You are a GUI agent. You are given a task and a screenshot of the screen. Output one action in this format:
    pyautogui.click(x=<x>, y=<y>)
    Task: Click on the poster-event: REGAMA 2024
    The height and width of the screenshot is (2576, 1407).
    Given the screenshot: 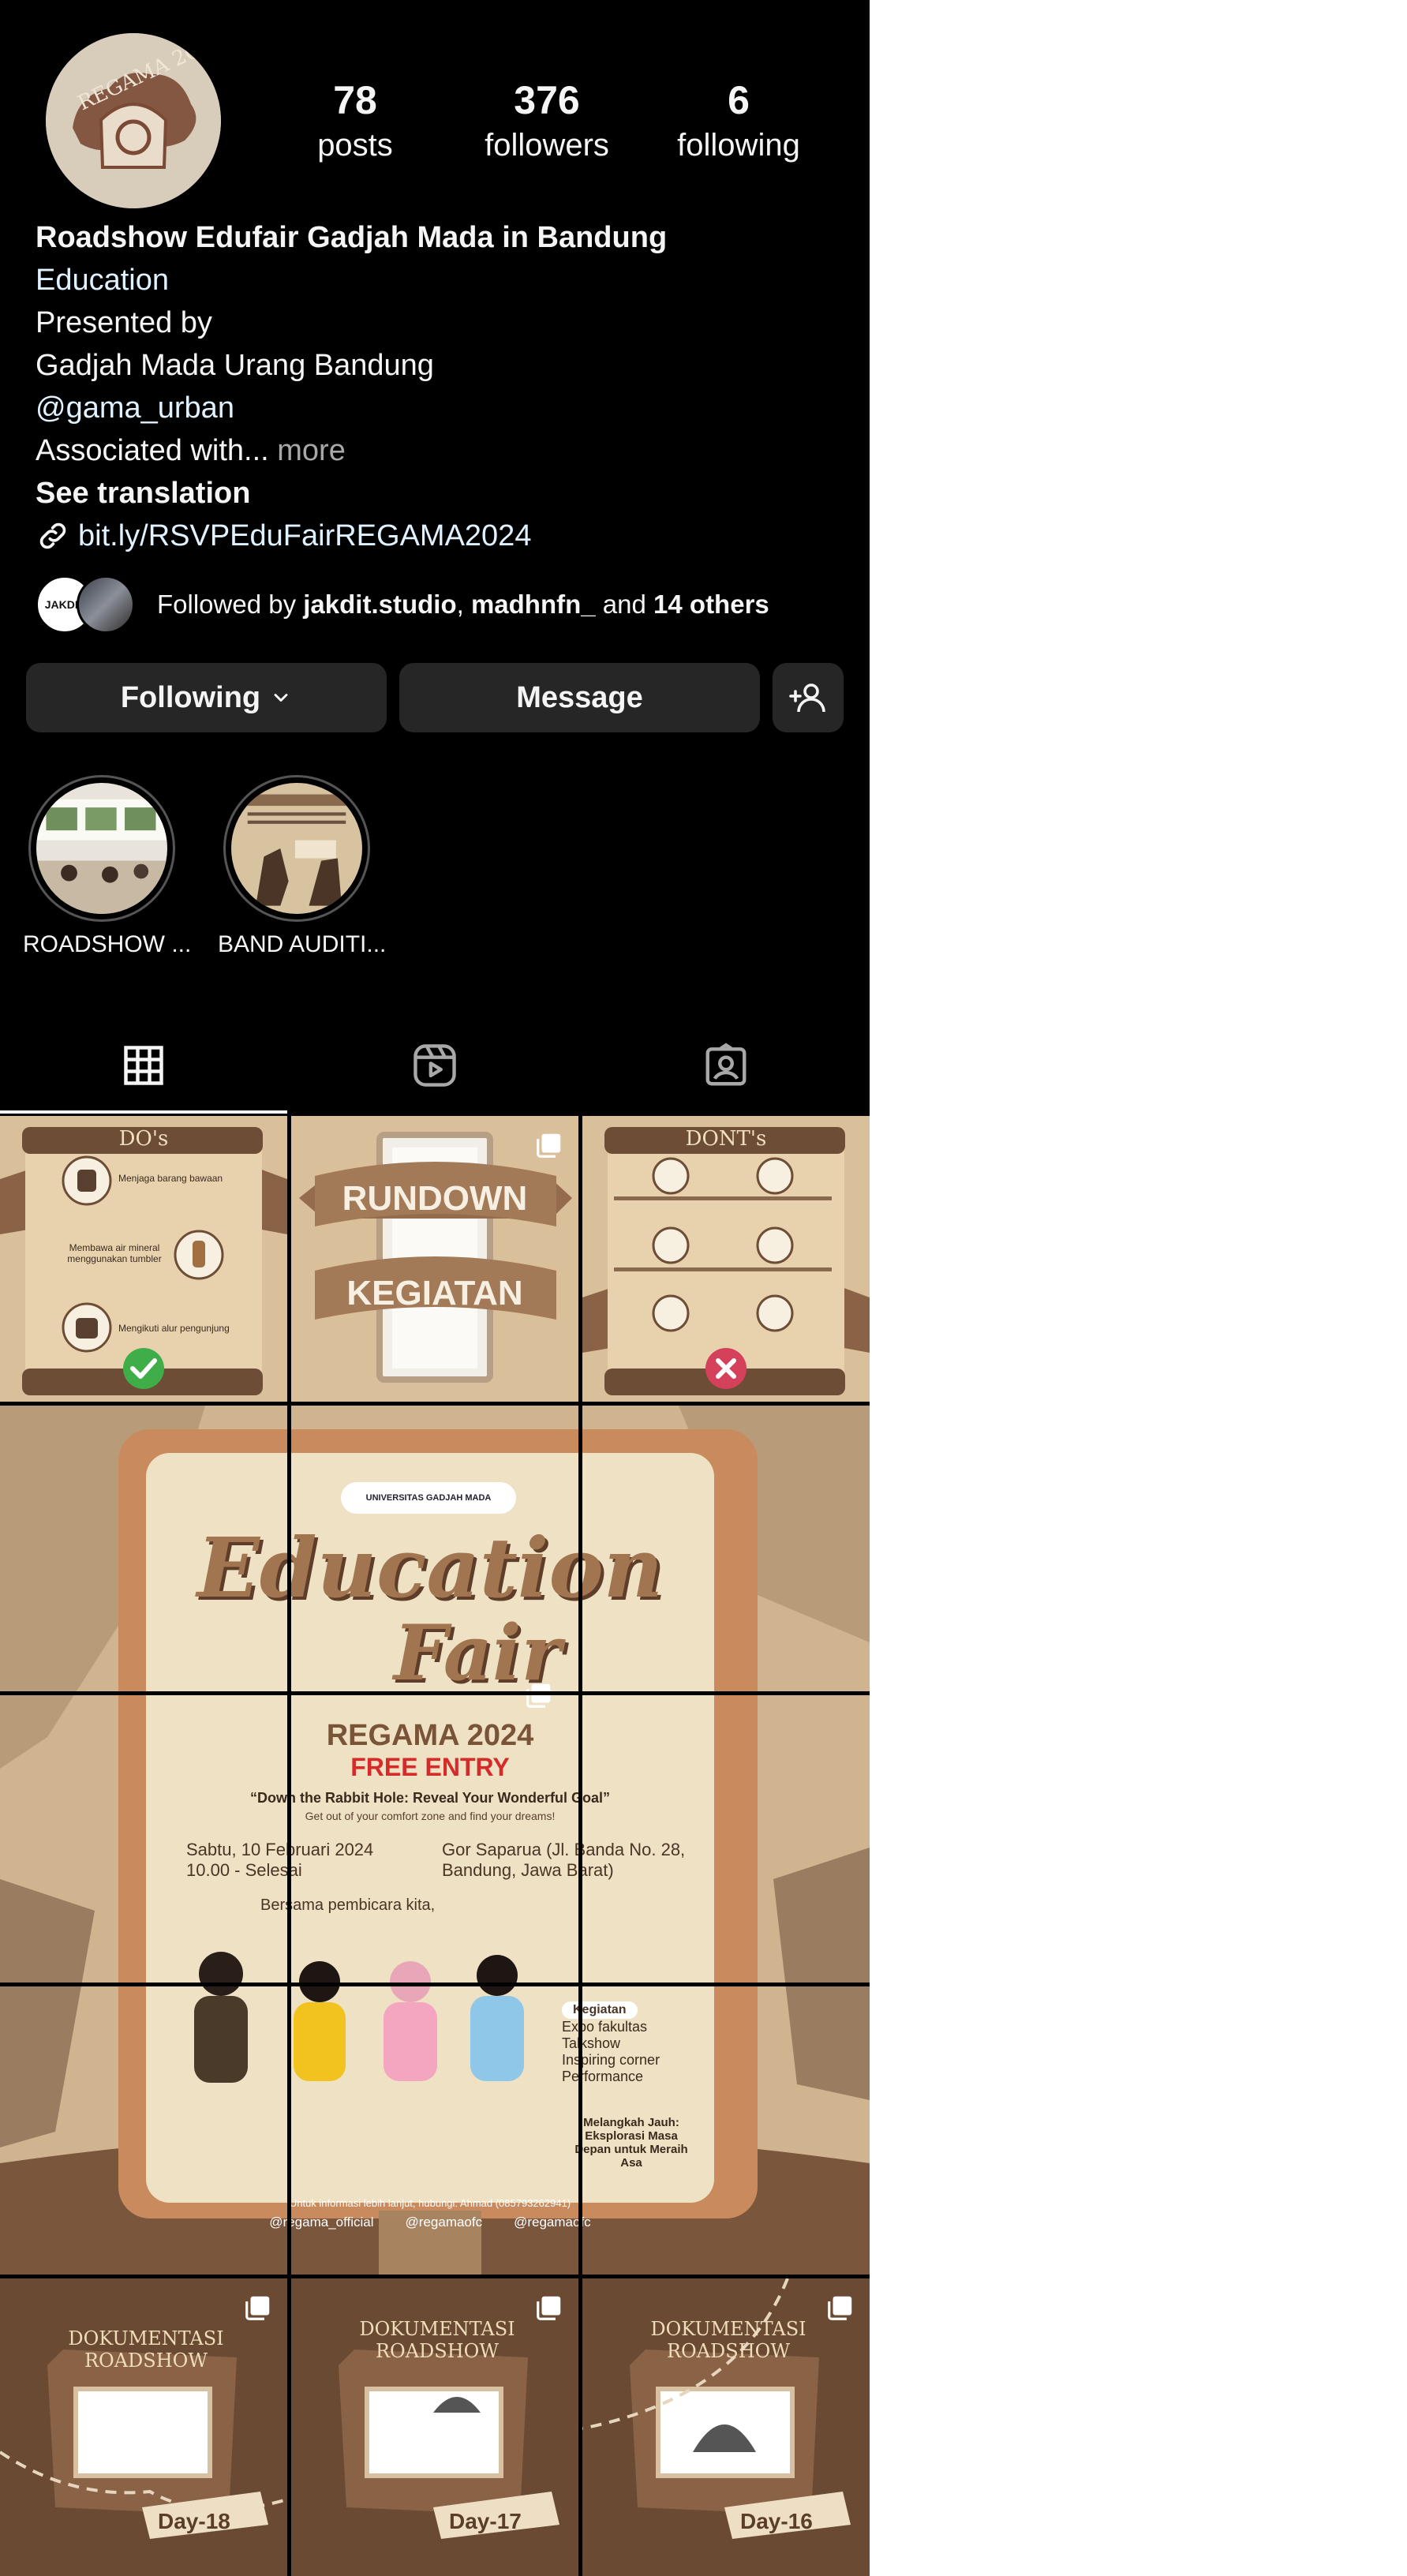 What is the action you would take?
    pyautogui.click(x=430, y=1735)
    